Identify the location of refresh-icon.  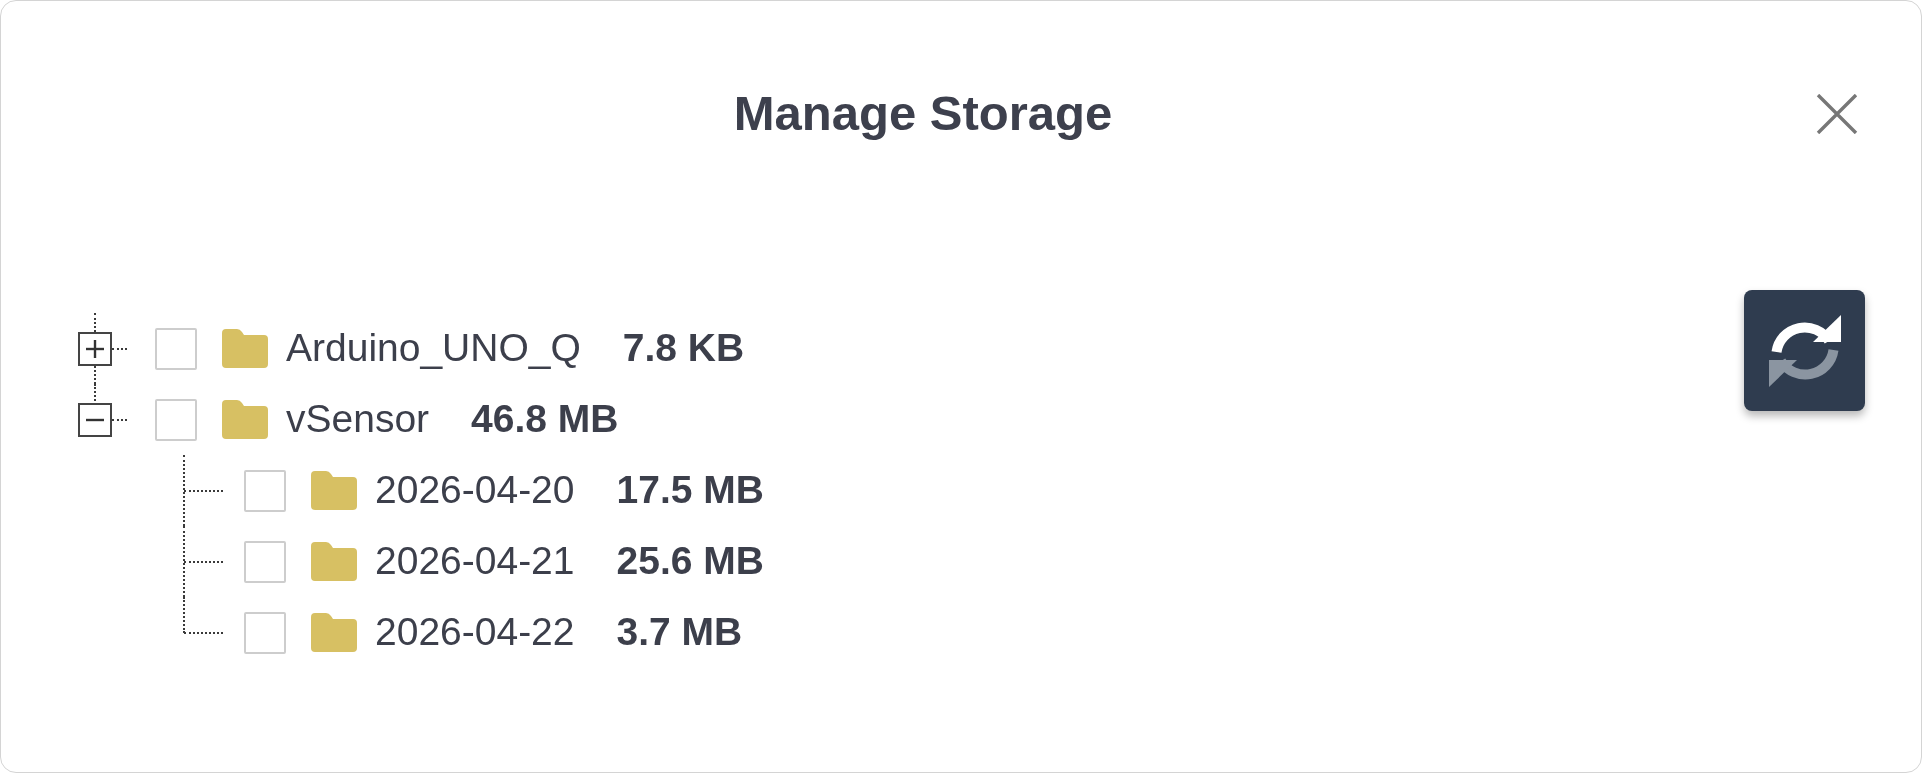
(1804, 350).